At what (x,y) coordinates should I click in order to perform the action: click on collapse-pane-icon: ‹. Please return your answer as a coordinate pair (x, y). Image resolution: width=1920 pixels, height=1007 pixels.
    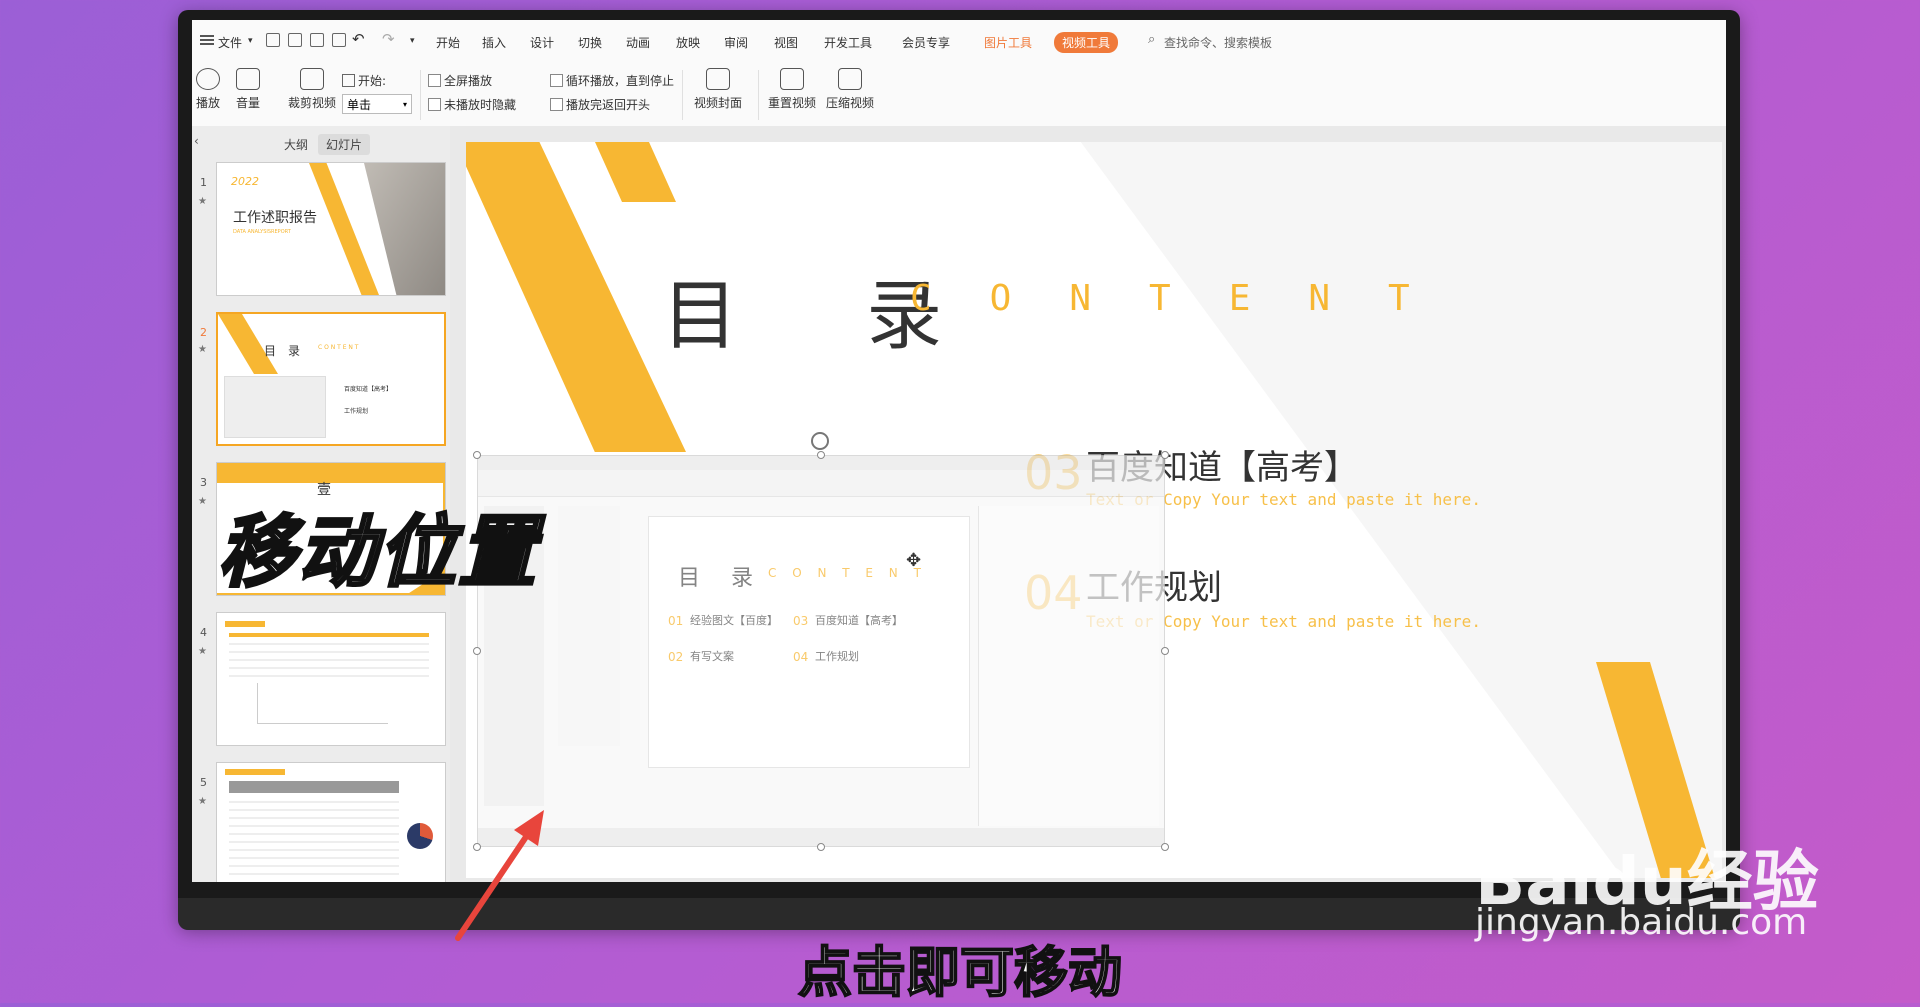
    Looking at the image, I should click on (196, 141).